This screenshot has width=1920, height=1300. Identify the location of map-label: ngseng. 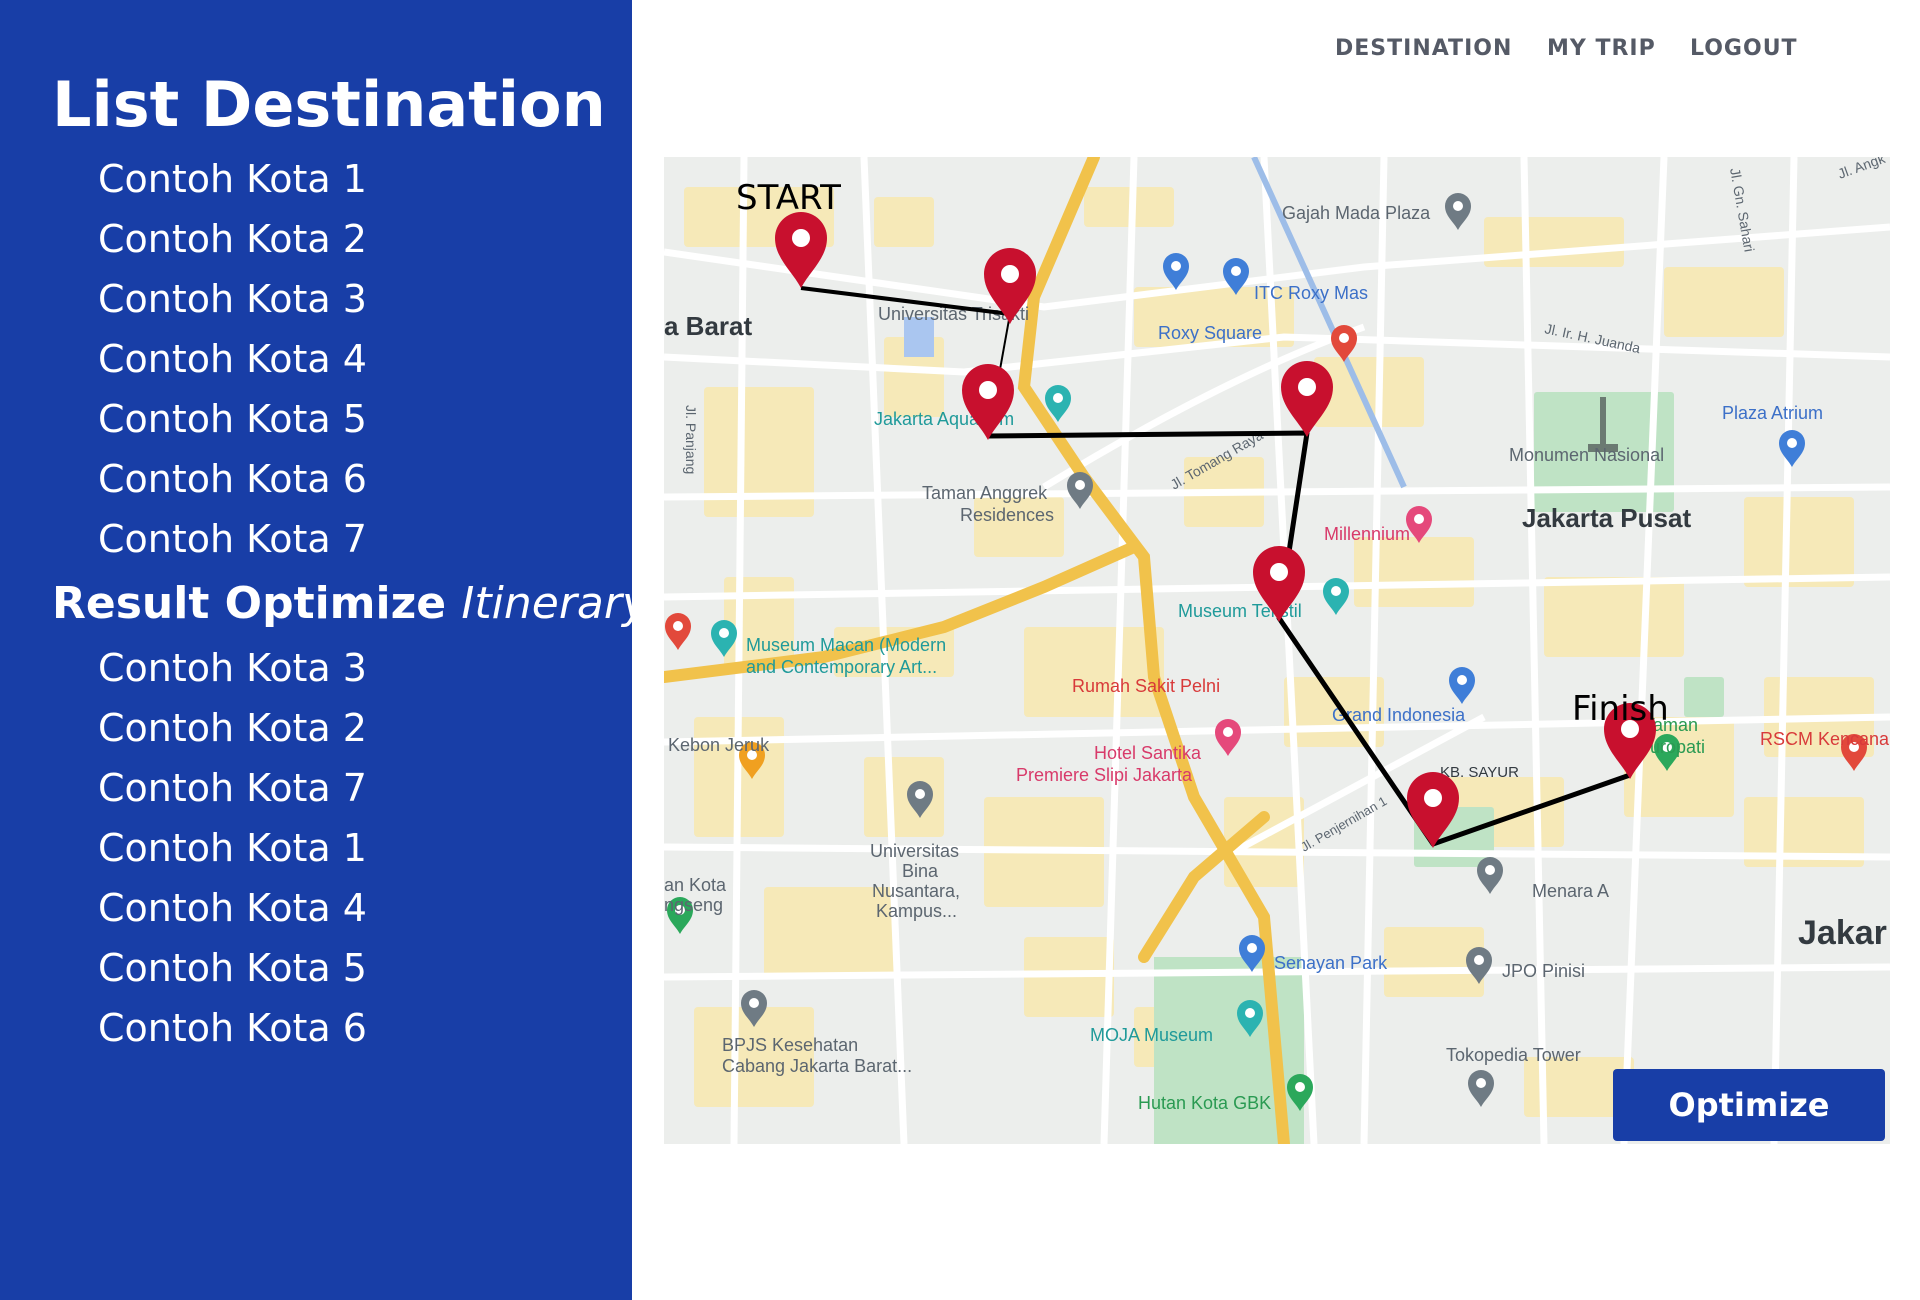
(693, 905).